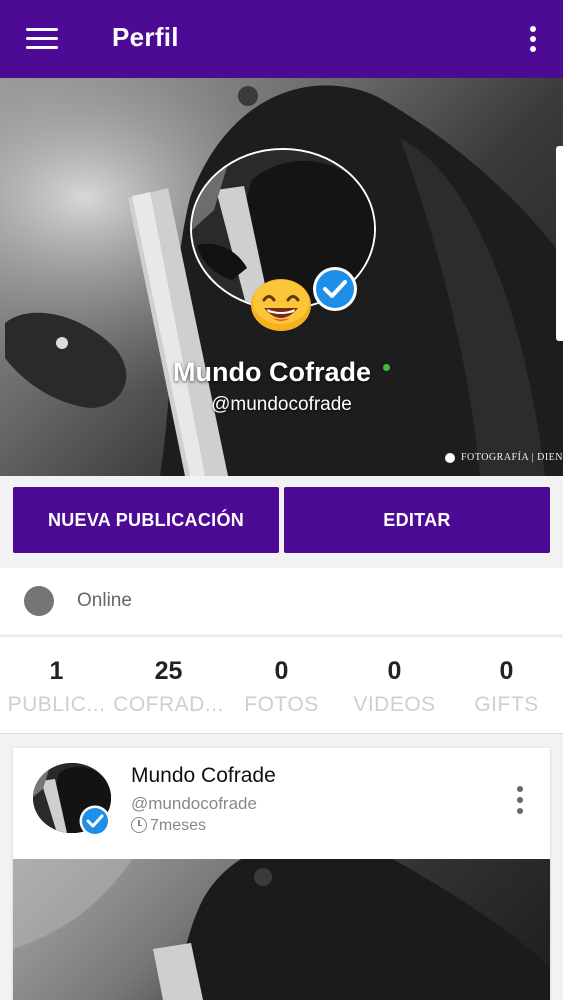 The height and width of the screenshot is (1000, 563). What do you see at coordinates (512, 457) in the screenshot?
I see `watermark-text: FOTOGRAFÍA | DIEN` at bounding box center [512, 457].